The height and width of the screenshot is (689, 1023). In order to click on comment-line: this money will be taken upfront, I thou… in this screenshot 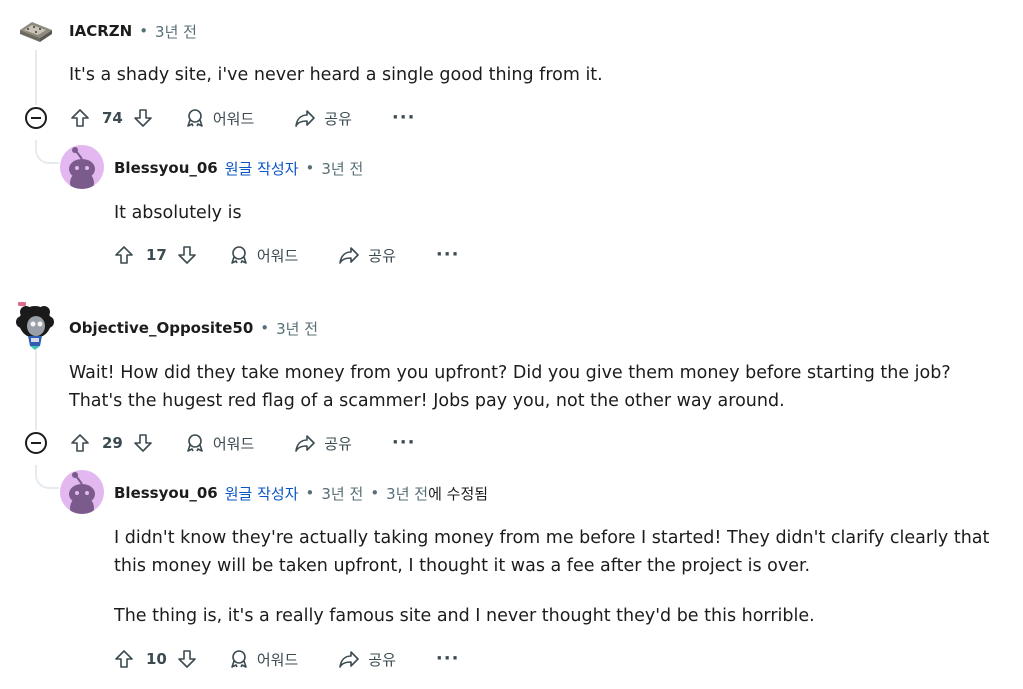, I will do `click(462, 566)`.